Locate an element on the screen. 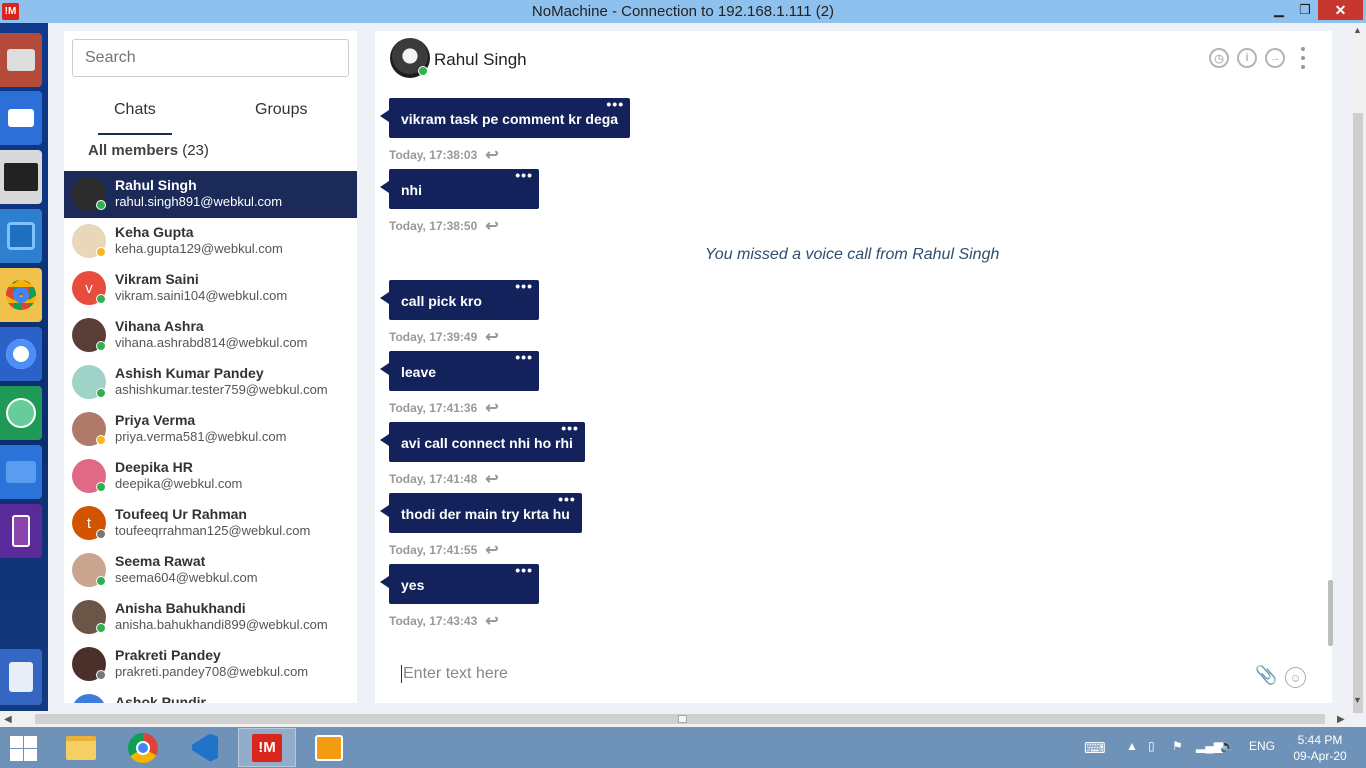 This screenshot has height=768, width=1366. info-icon: i is located at coordinates (1247, 58).